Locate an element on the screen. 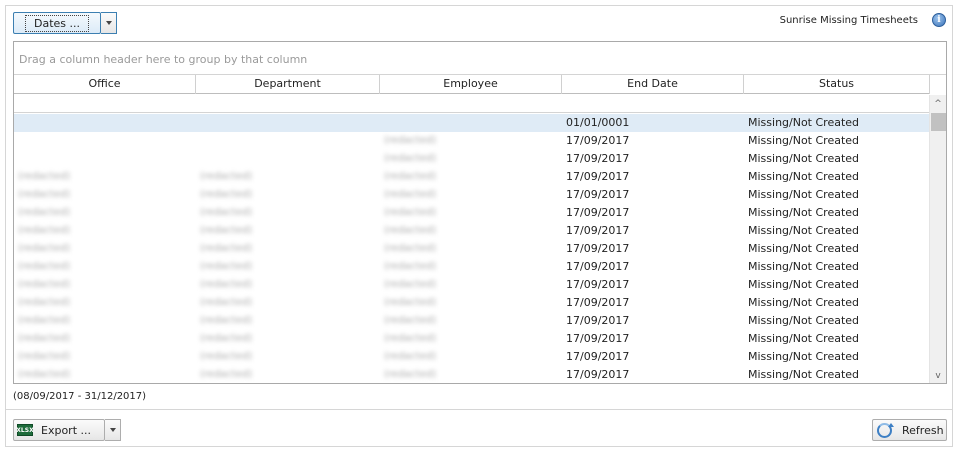 The image size is (958, 453). scroll-up-icon: ^ is located at coordinates (938, 103).